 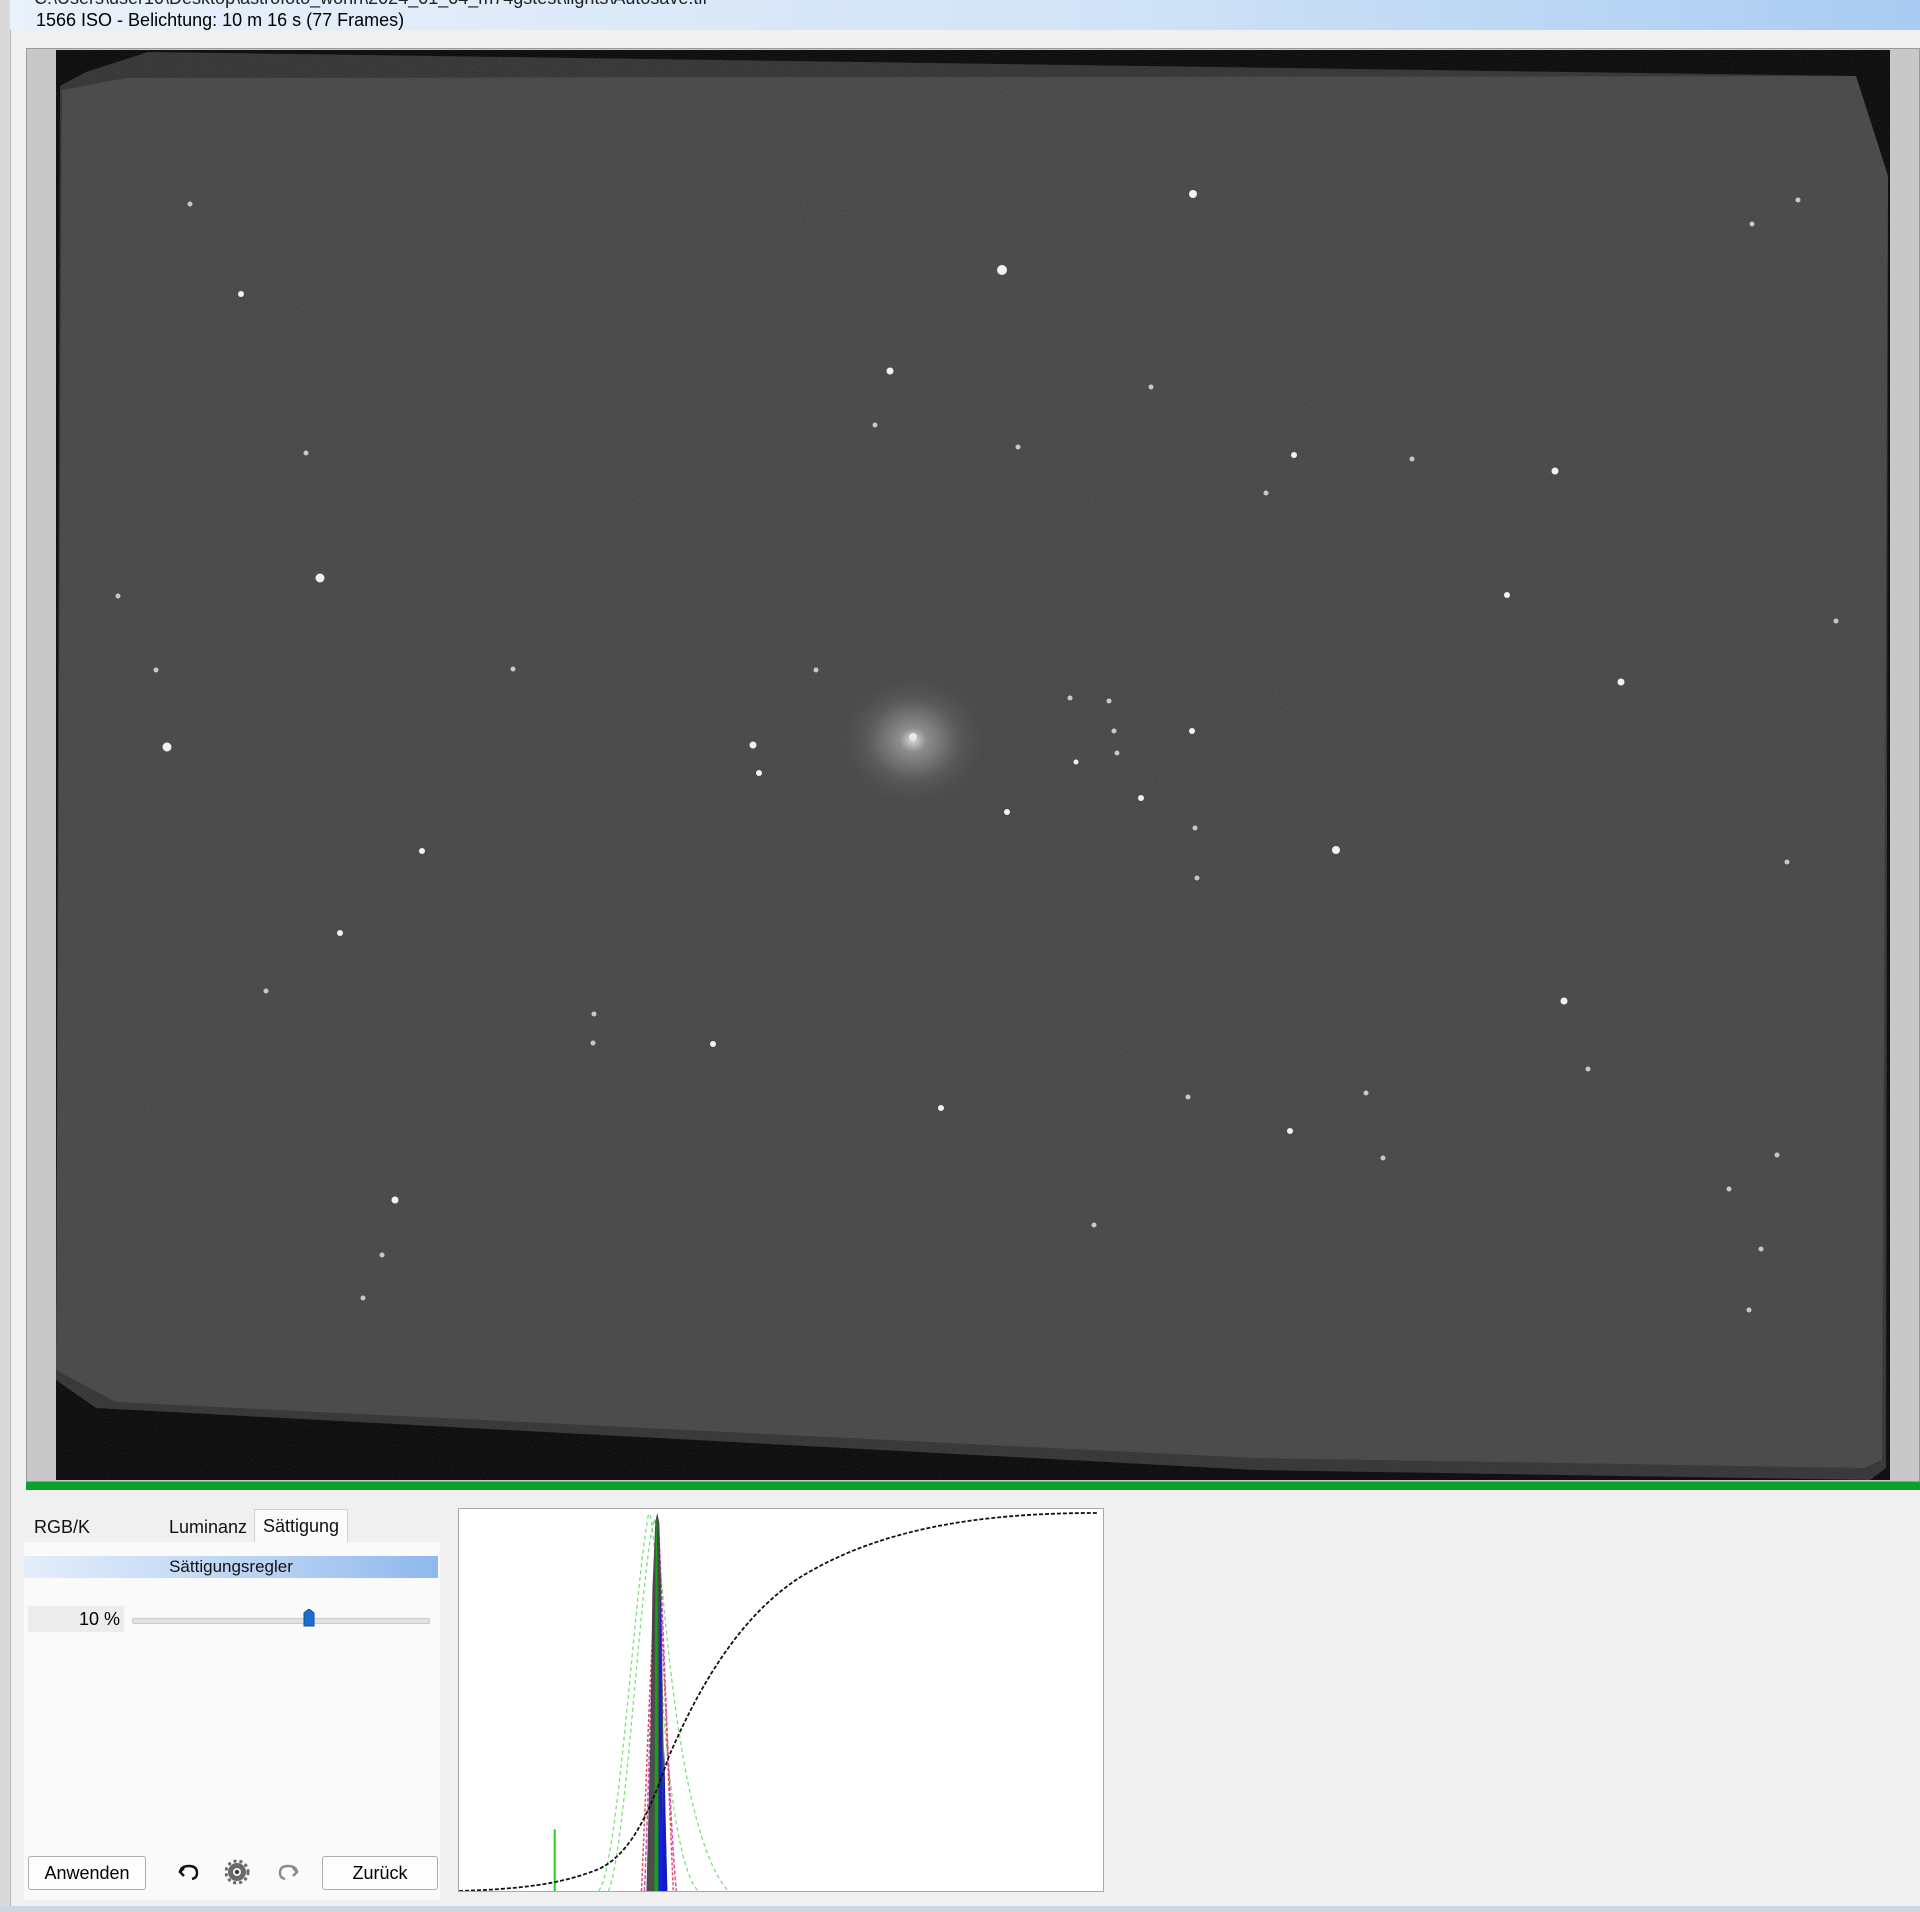 I want to click on settings-icon, so click(x=237, y=1872).